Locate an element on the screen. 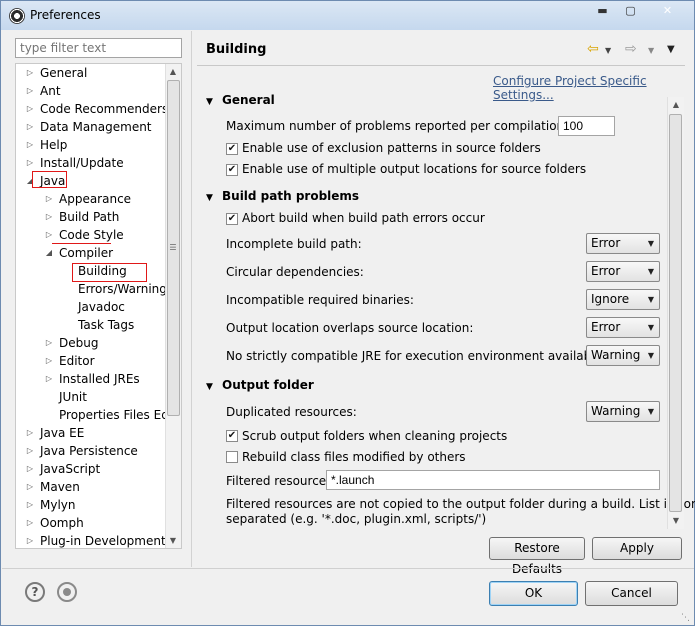 The image size is (695, 626). tree-item-label: Build Path is located at coordinates (89, 217).